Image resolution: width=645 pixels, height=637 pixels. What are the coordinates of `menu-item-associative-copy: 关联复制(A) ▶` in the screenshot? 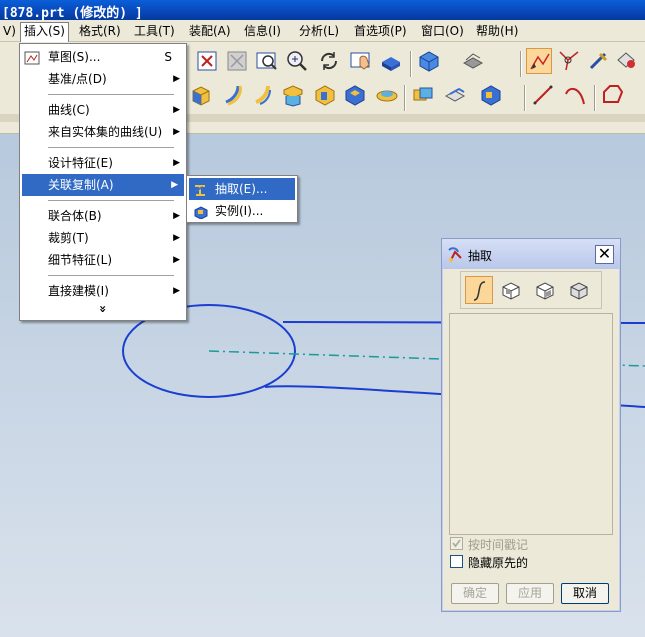 It's located at (103, 185).